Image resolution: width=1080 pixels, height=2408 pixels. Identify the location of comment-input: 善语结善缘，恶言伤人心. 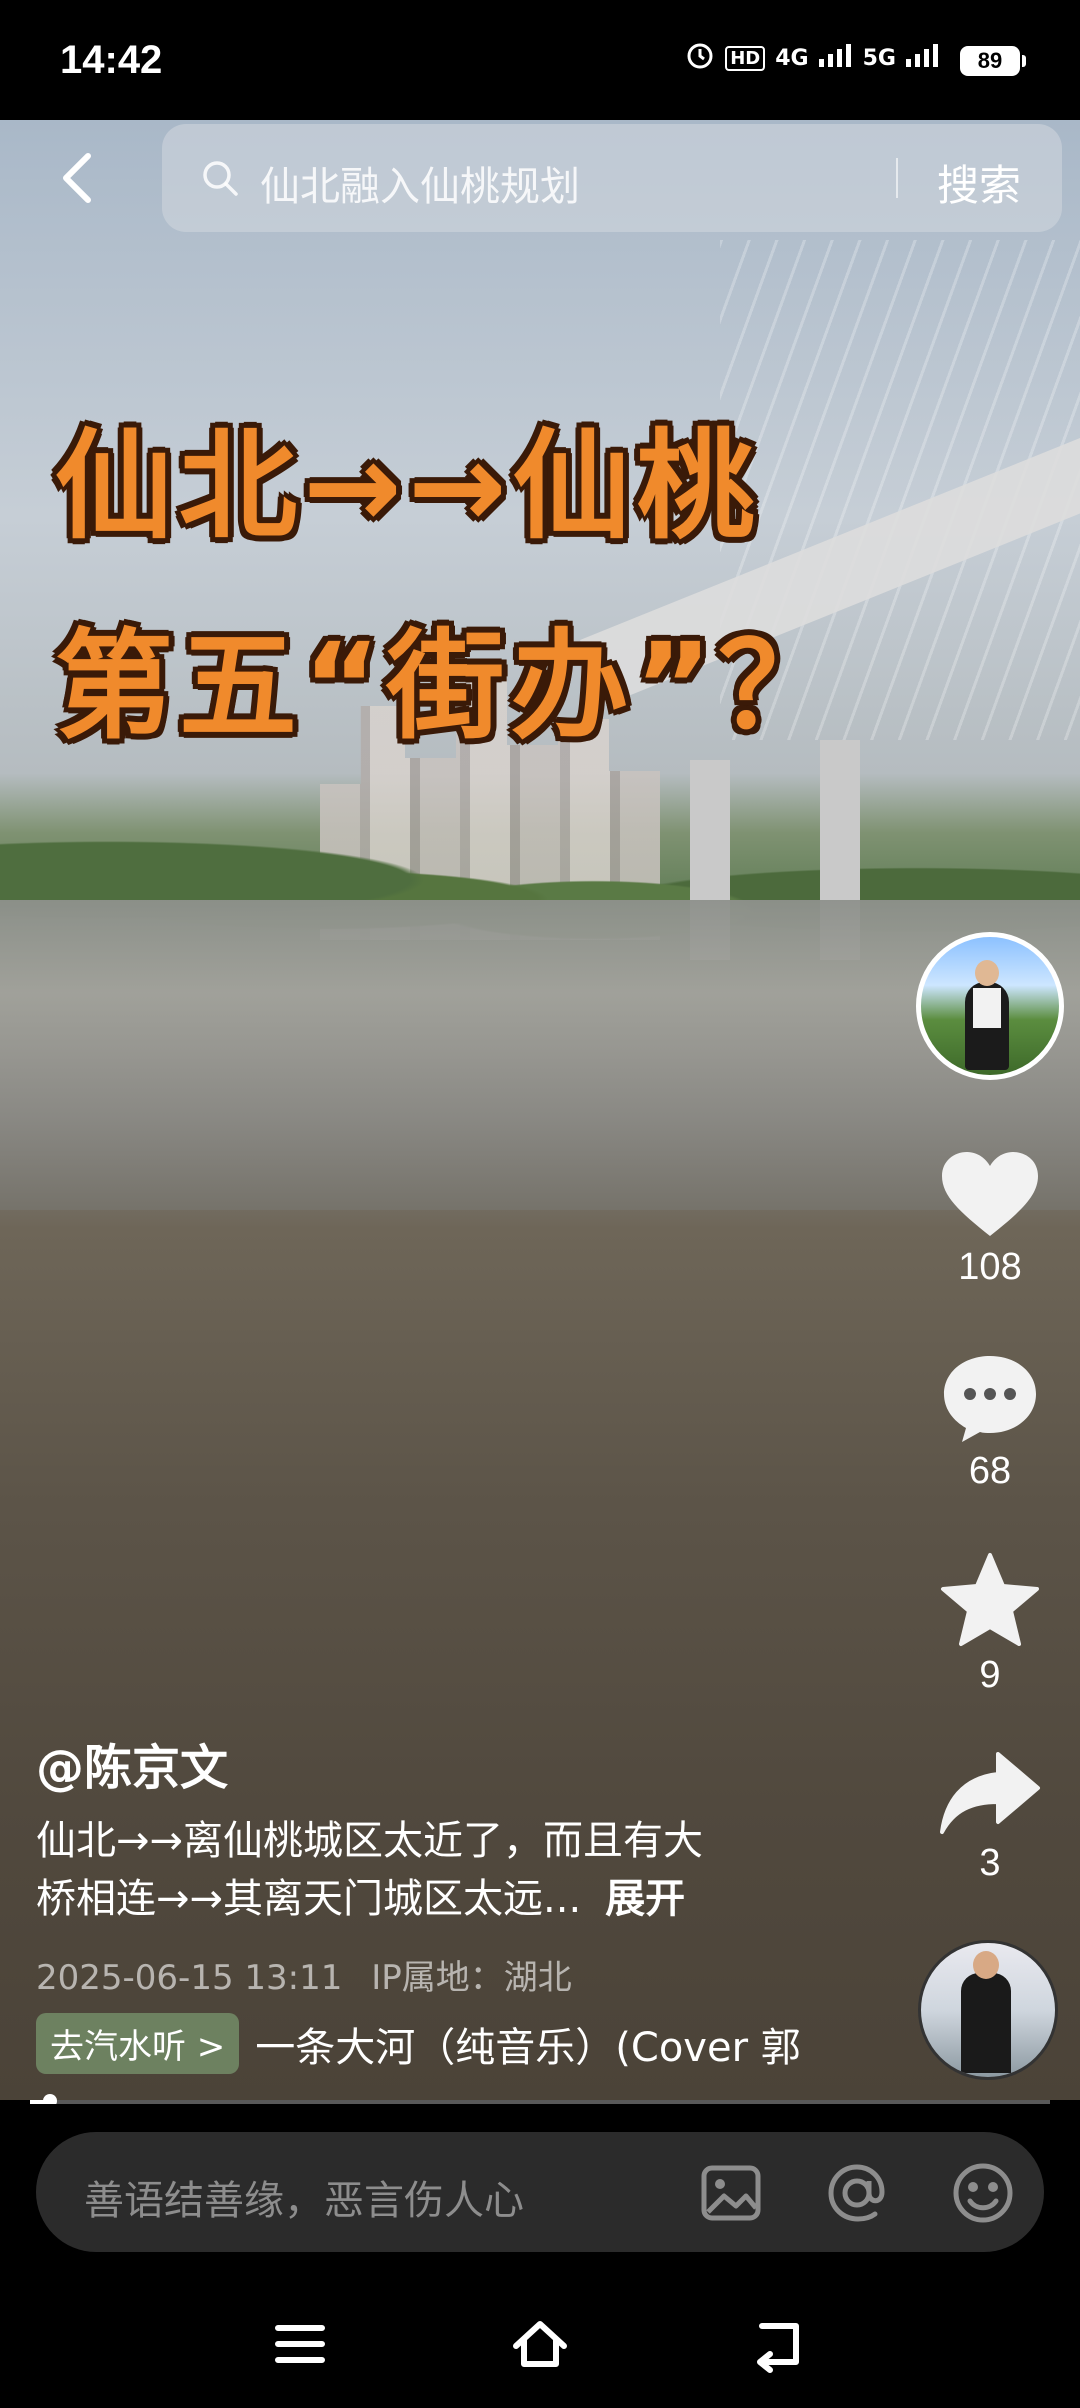
(304, 2197).